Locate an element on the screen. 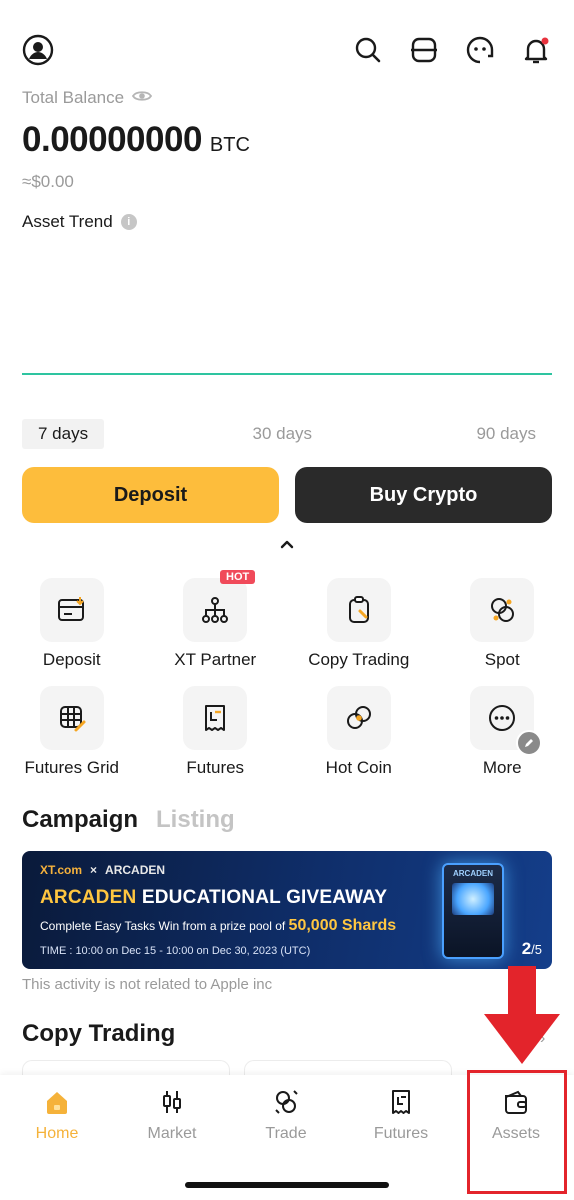 The image size is (574, 1200). buy-crypto-button: Buy Crypto is located at coordinates (423, 495).